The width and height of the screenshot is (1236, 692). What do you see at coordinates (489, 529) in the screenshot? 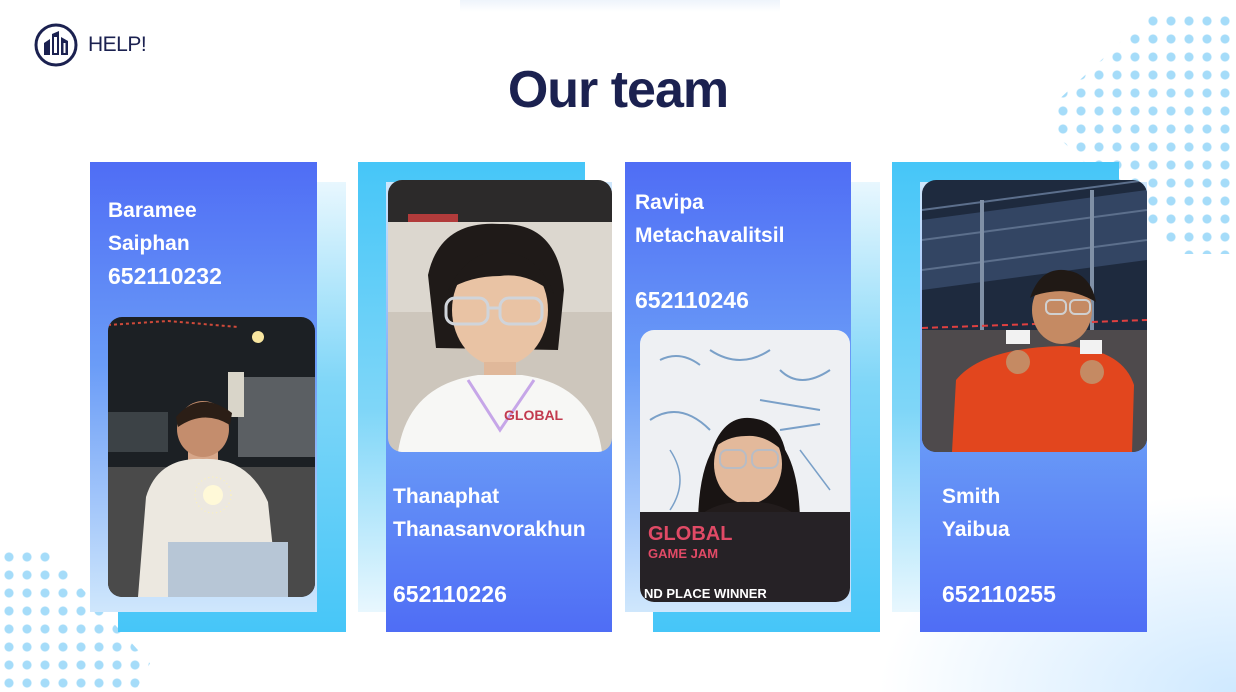
I see `member-last-name: Thanasanvorakhun` at bounding box center [489, 529].